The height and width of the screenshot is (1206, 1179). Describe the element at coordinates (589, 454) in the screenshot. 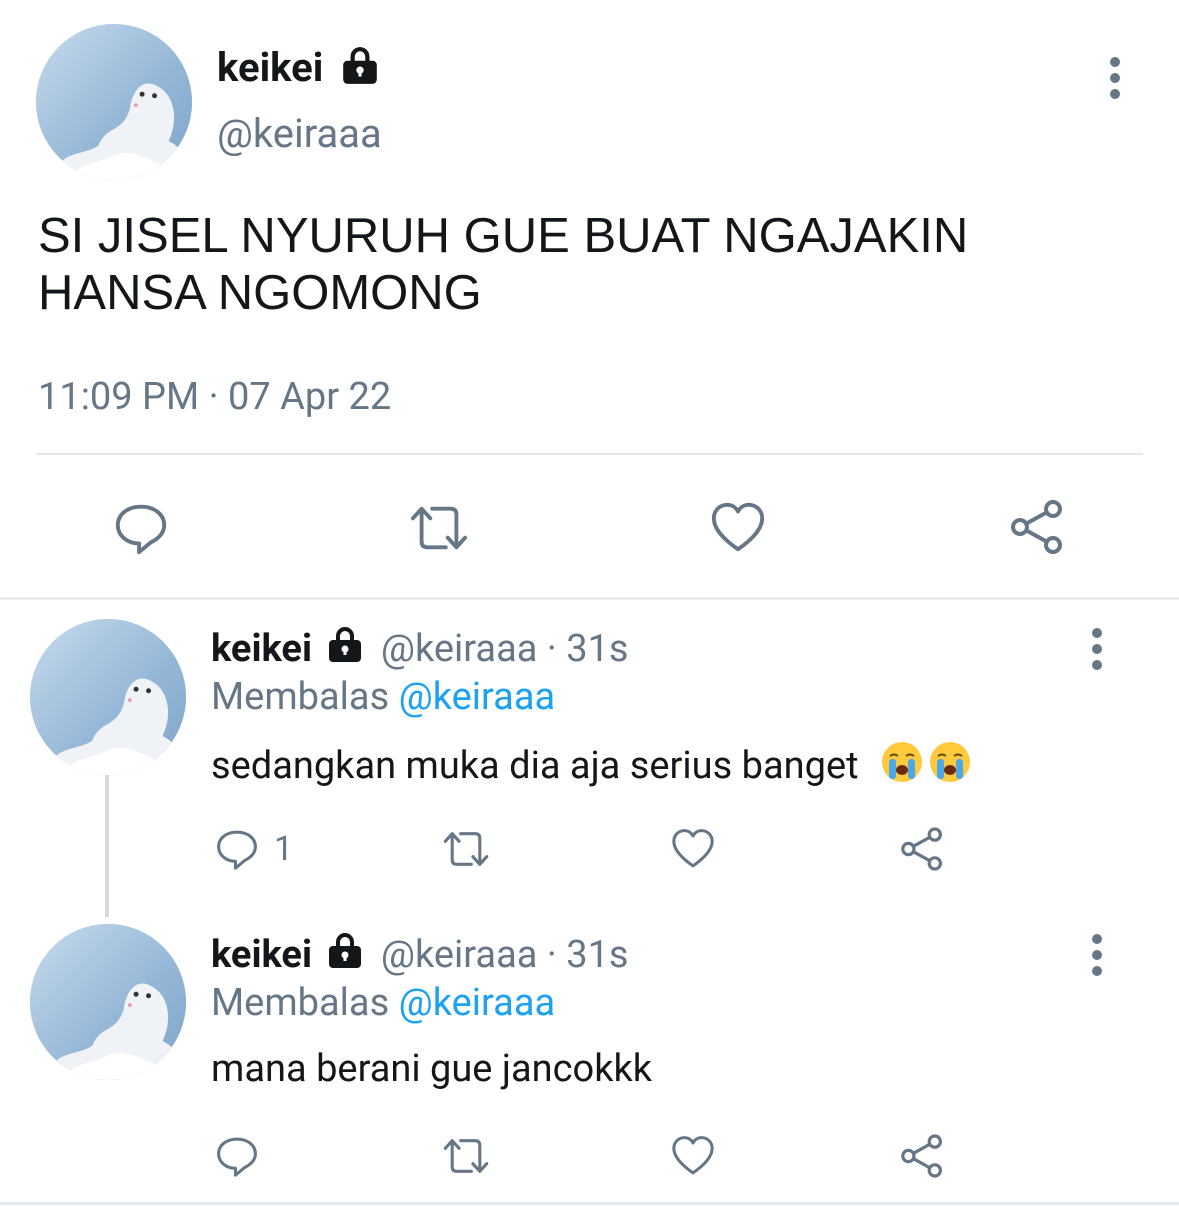

I see `divider` at that location.